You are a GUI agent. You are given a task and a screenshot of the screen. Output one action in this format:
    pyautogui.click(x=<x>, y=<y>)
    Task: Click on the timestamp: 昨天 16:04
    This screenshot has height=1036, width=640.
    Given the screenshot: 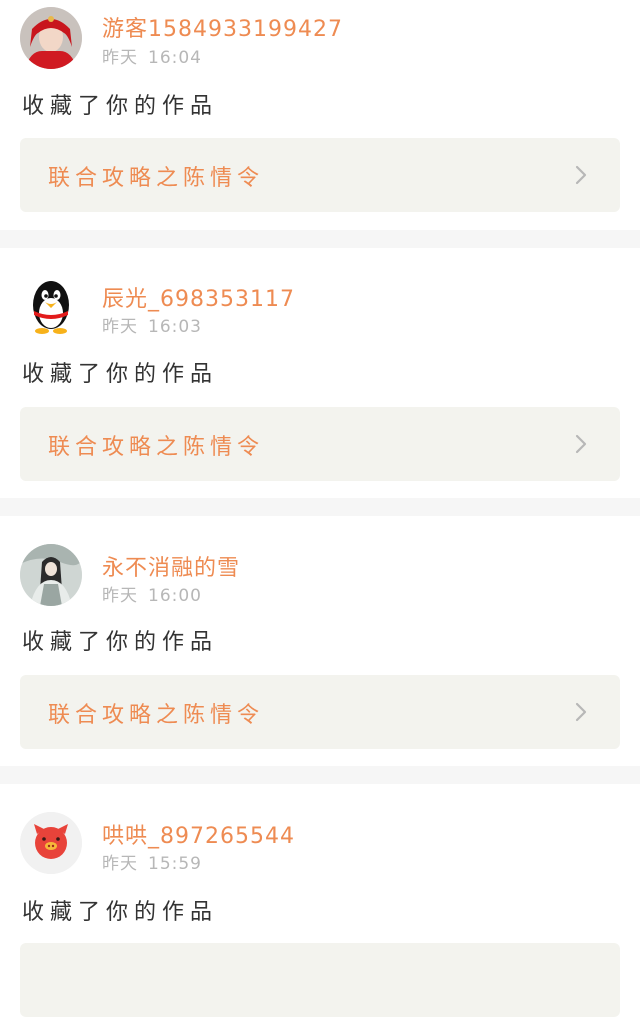 What is the action you would take?
    pyautogui.click(x=152, y=58)
    